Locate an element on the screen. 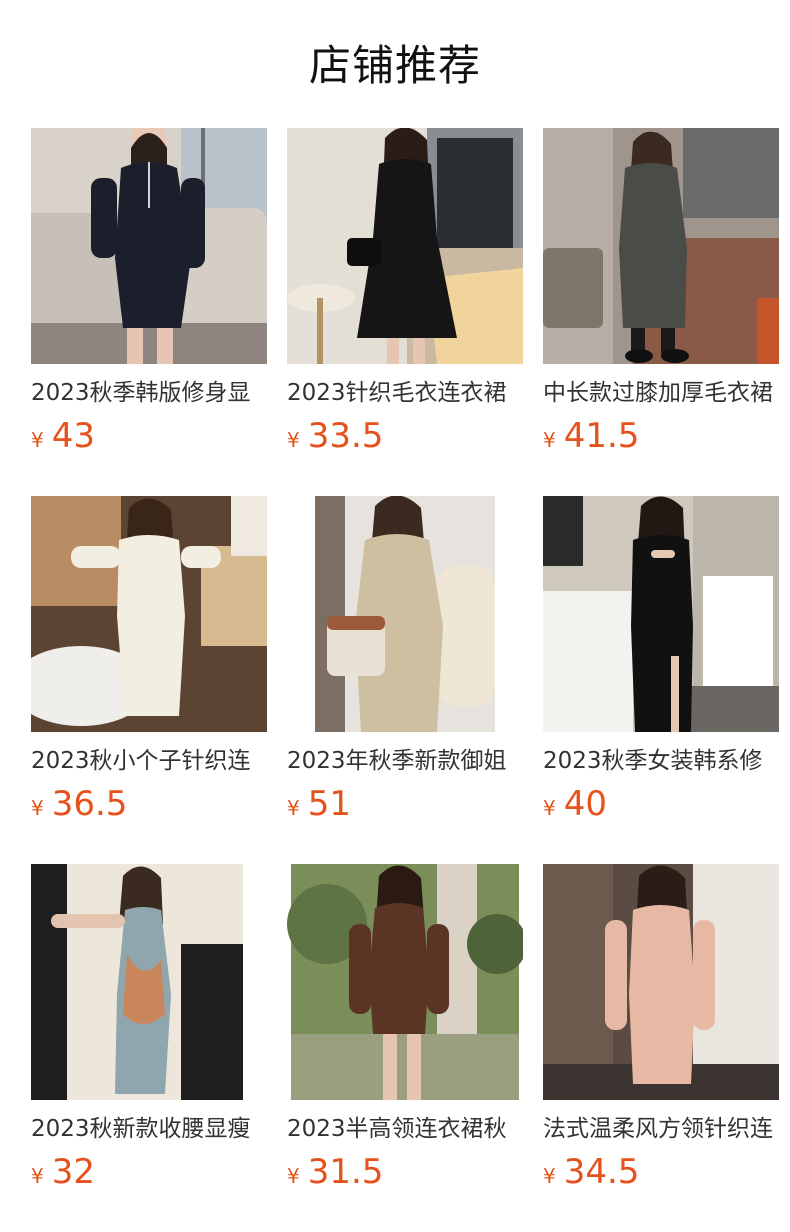 The image size is (790, 1232). product-name: 法式温柔风方领针织连 is located at coordinates (661, 1129).